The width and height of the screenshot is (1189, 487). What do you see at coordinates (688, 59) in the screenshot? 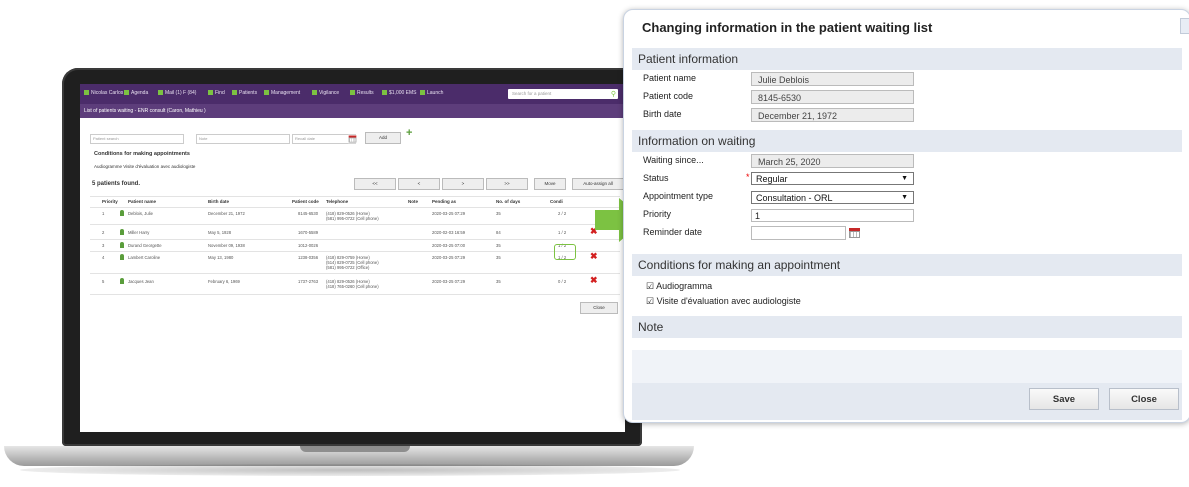
I see `section-title: Patient information` at bounding box center [688, 59].